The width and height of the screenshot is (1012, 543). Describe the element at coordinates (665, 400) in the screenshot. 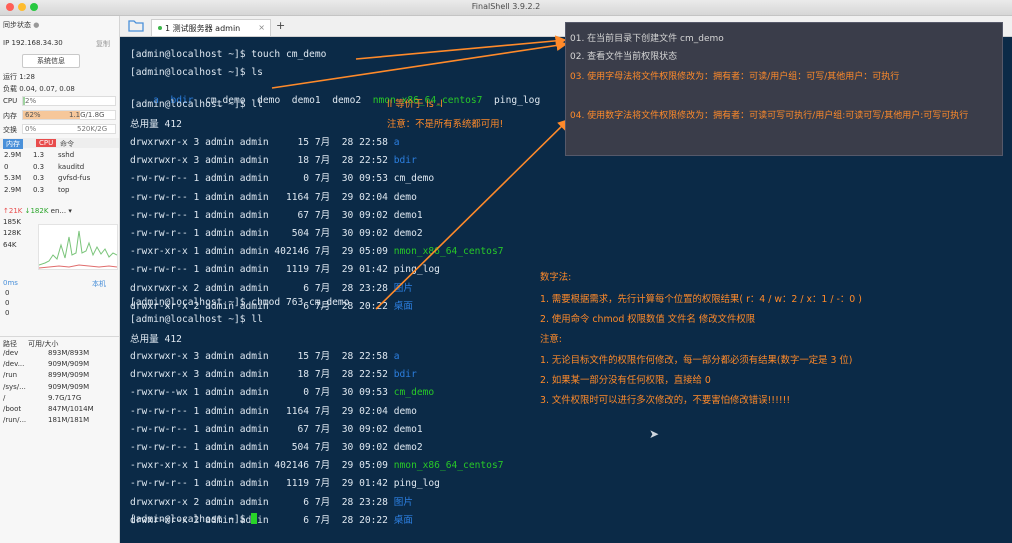

I see `note-attention-3: 3. 文件权限时可以进行多次修改的，不要害怕修改错误!!!!!!` at that location.